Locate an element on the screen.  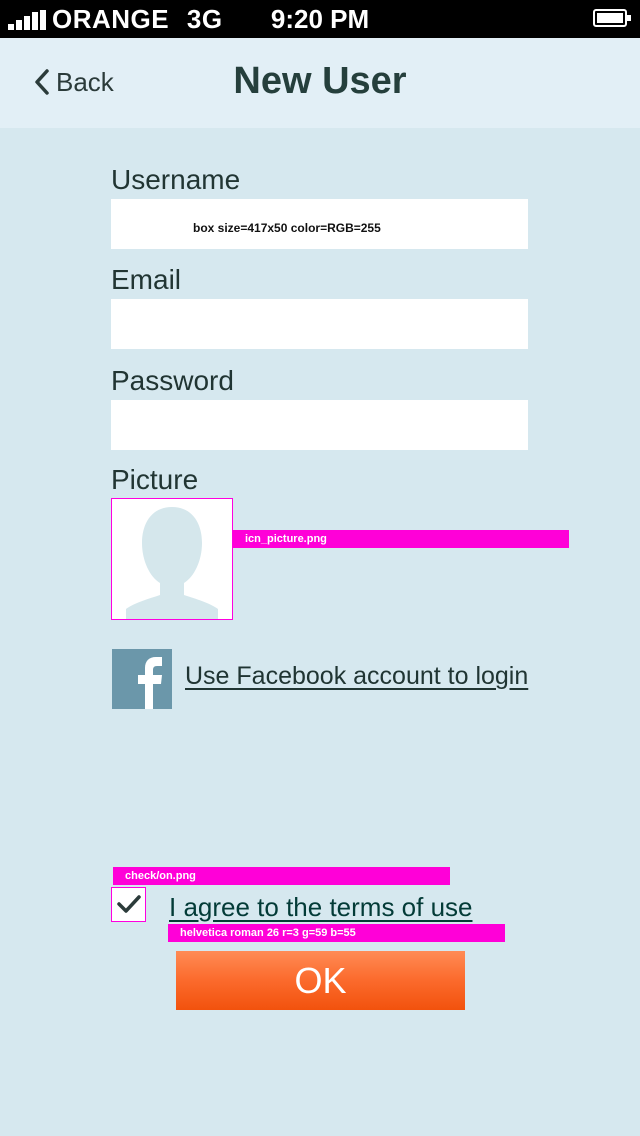
picture-annotation: icn_picture.png is located at coordinates (401, 539).